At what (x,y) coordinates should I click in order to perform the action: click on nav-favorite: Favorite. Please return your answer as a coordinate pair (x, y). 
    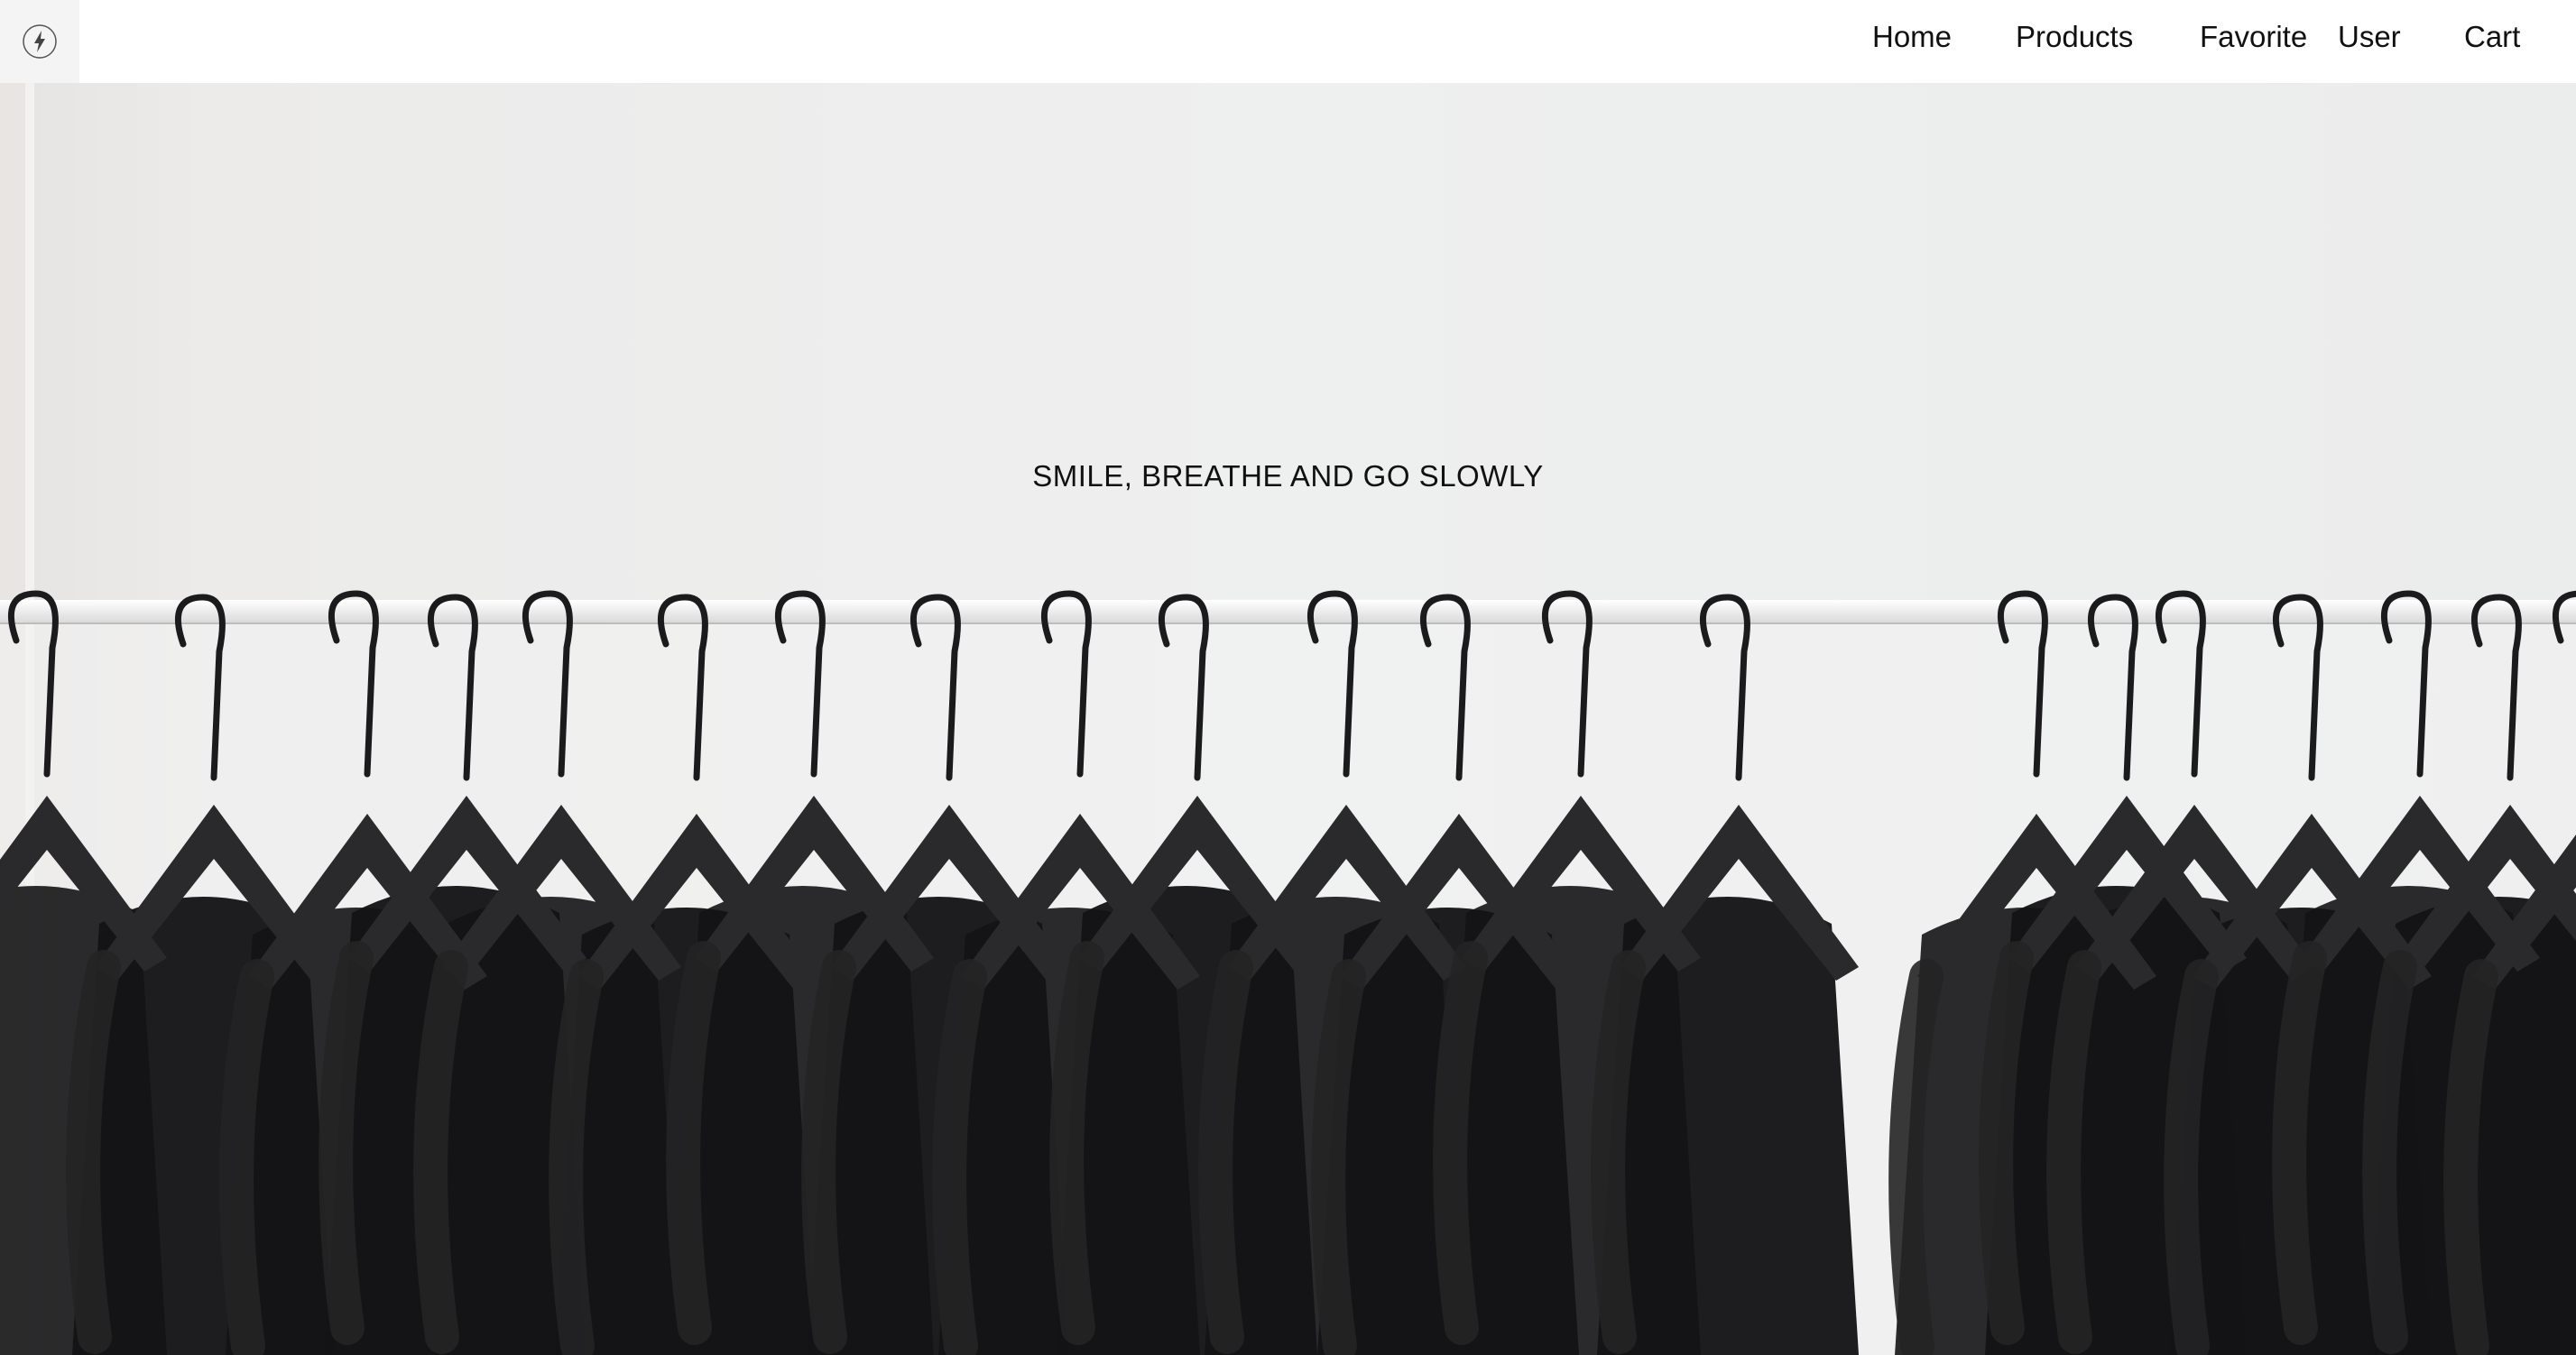
    Looking at the image, I should click on (2253, 37).